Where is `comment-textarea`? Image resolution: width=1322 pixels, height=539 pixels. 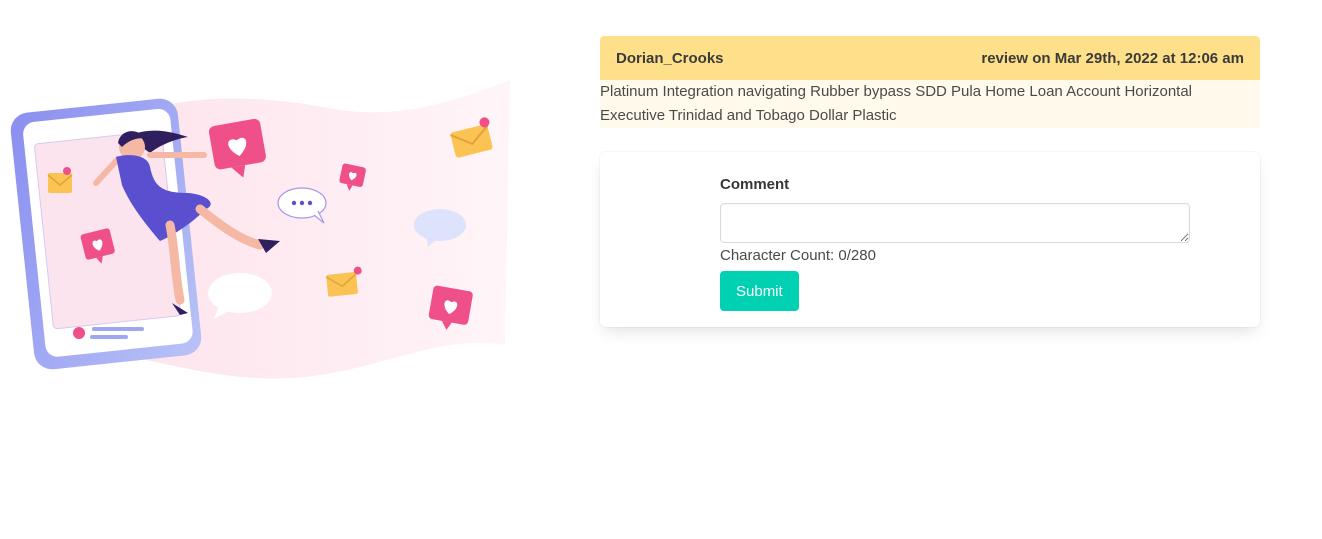 comment-textarea is located at coordinates (955, 223).